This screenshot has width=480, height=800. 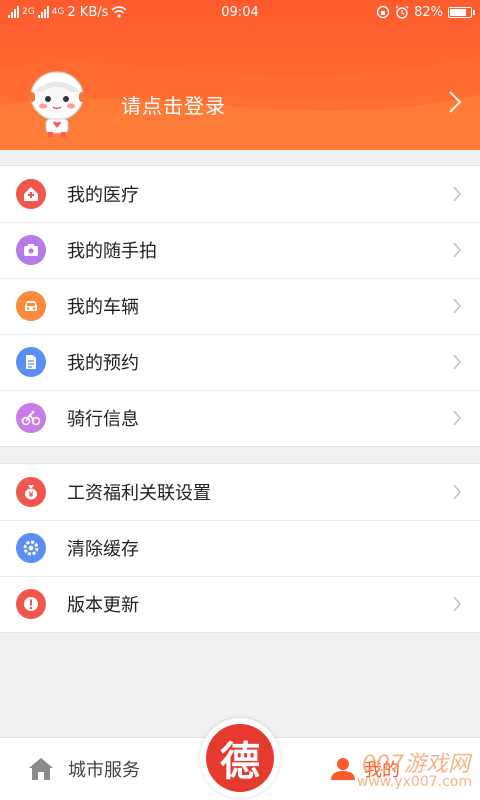 I want to click on menu-item-label: 我的车辆, so click(x=103, y=307).